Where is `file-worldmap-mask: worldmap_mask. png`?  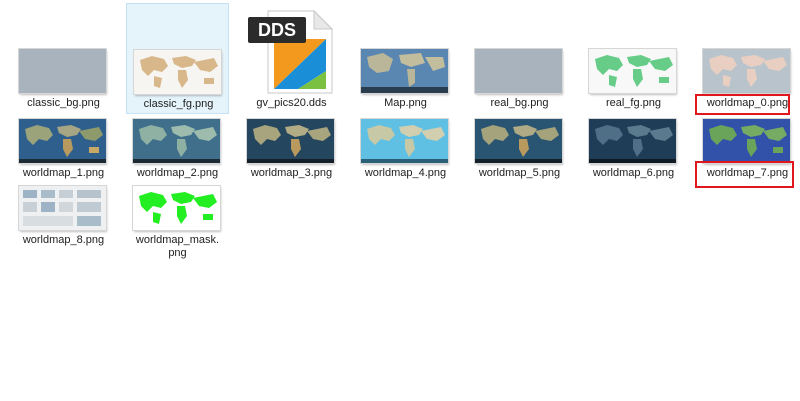 file-worldmap-mask: worldmap_mask. png is located at coordinates (177, 222).